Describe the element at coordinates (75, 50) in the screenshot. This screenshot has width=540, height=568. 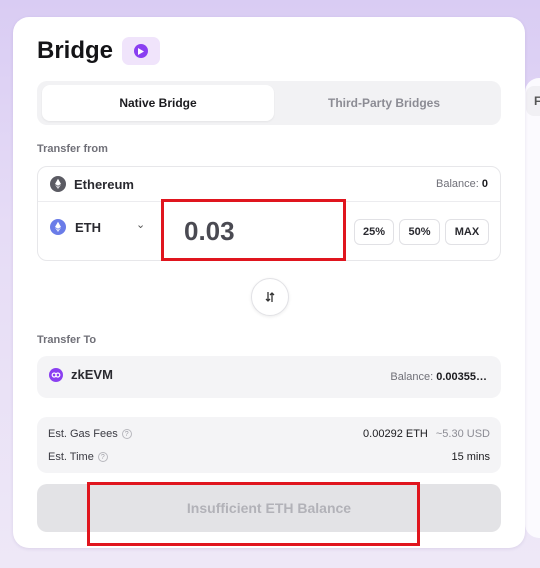
I see `page-title: Bridge` at that location.